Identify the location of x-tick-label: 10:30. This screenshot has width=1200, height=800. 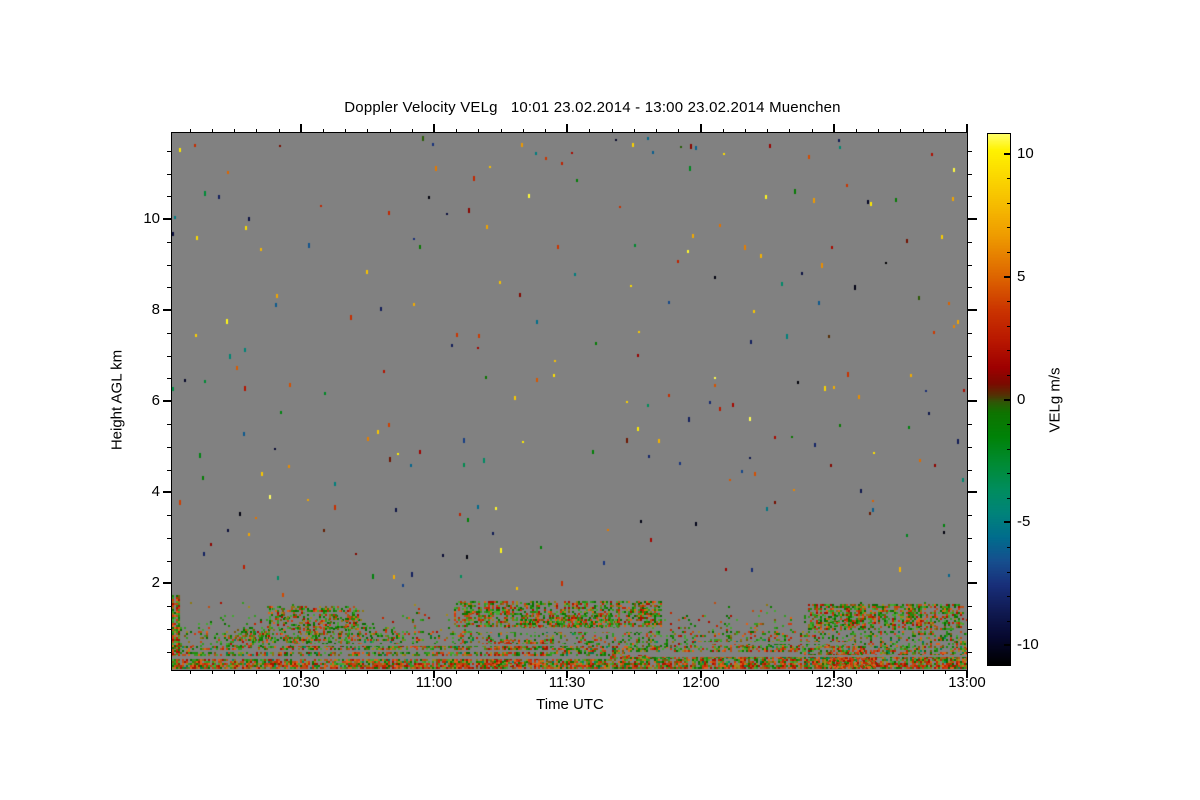
(301, 682).